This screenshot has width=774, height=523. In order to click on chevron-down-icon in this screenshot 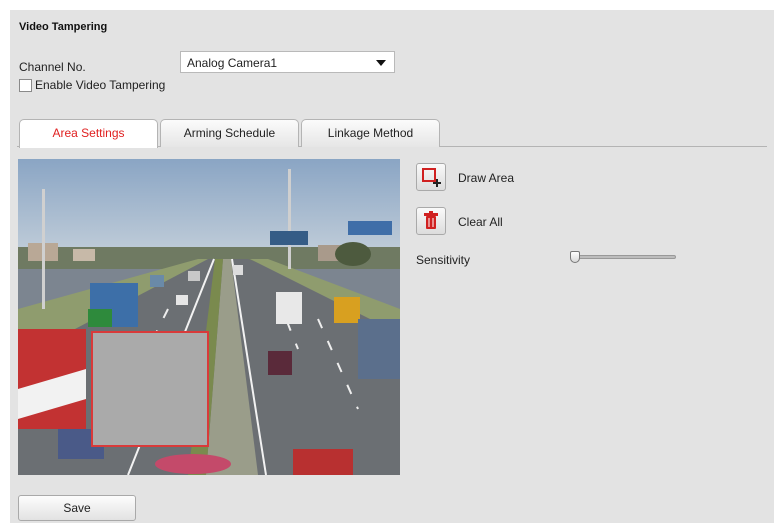, I will do `click(381, 63)`.